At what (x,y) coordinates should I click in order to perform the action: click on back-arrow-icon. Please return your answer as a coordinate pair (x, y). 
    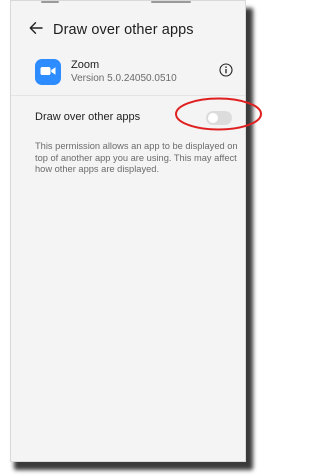
    Looking at the image, I should click on (36, 30).